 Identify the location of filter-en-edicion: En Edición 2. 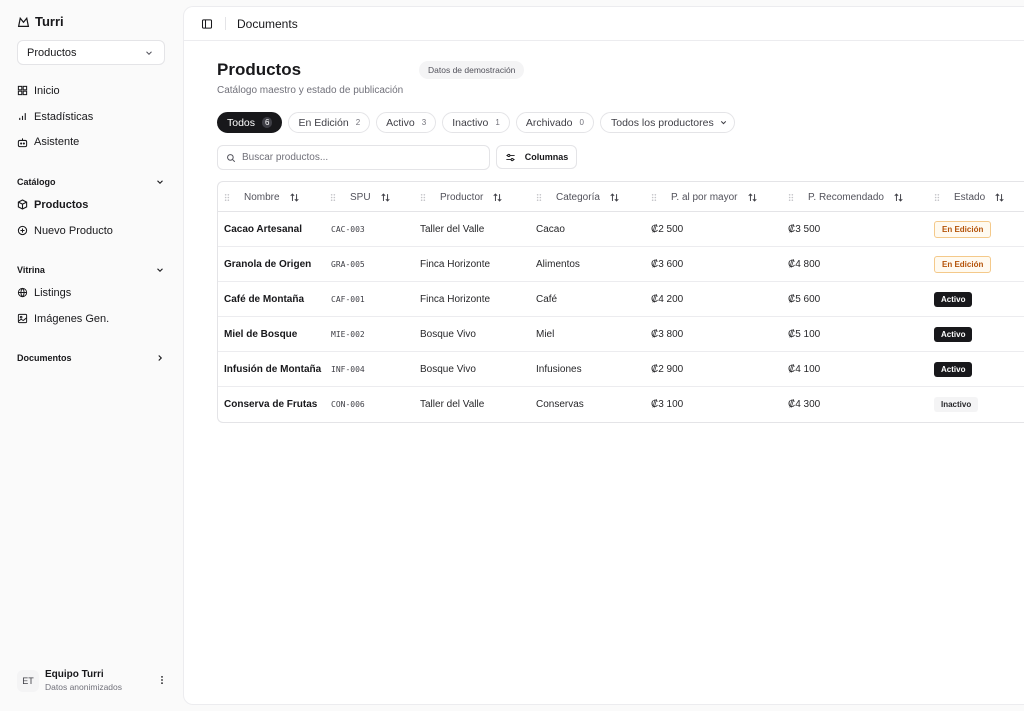
(329, 122).